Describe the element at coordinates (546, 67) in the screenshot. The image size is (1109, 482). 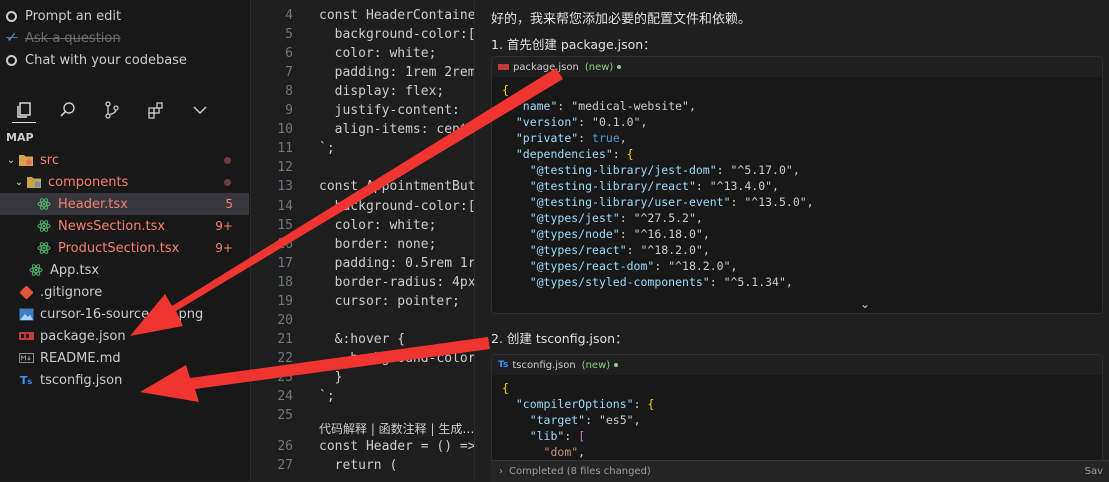
I see `code-card-filename: package.json` at that location.